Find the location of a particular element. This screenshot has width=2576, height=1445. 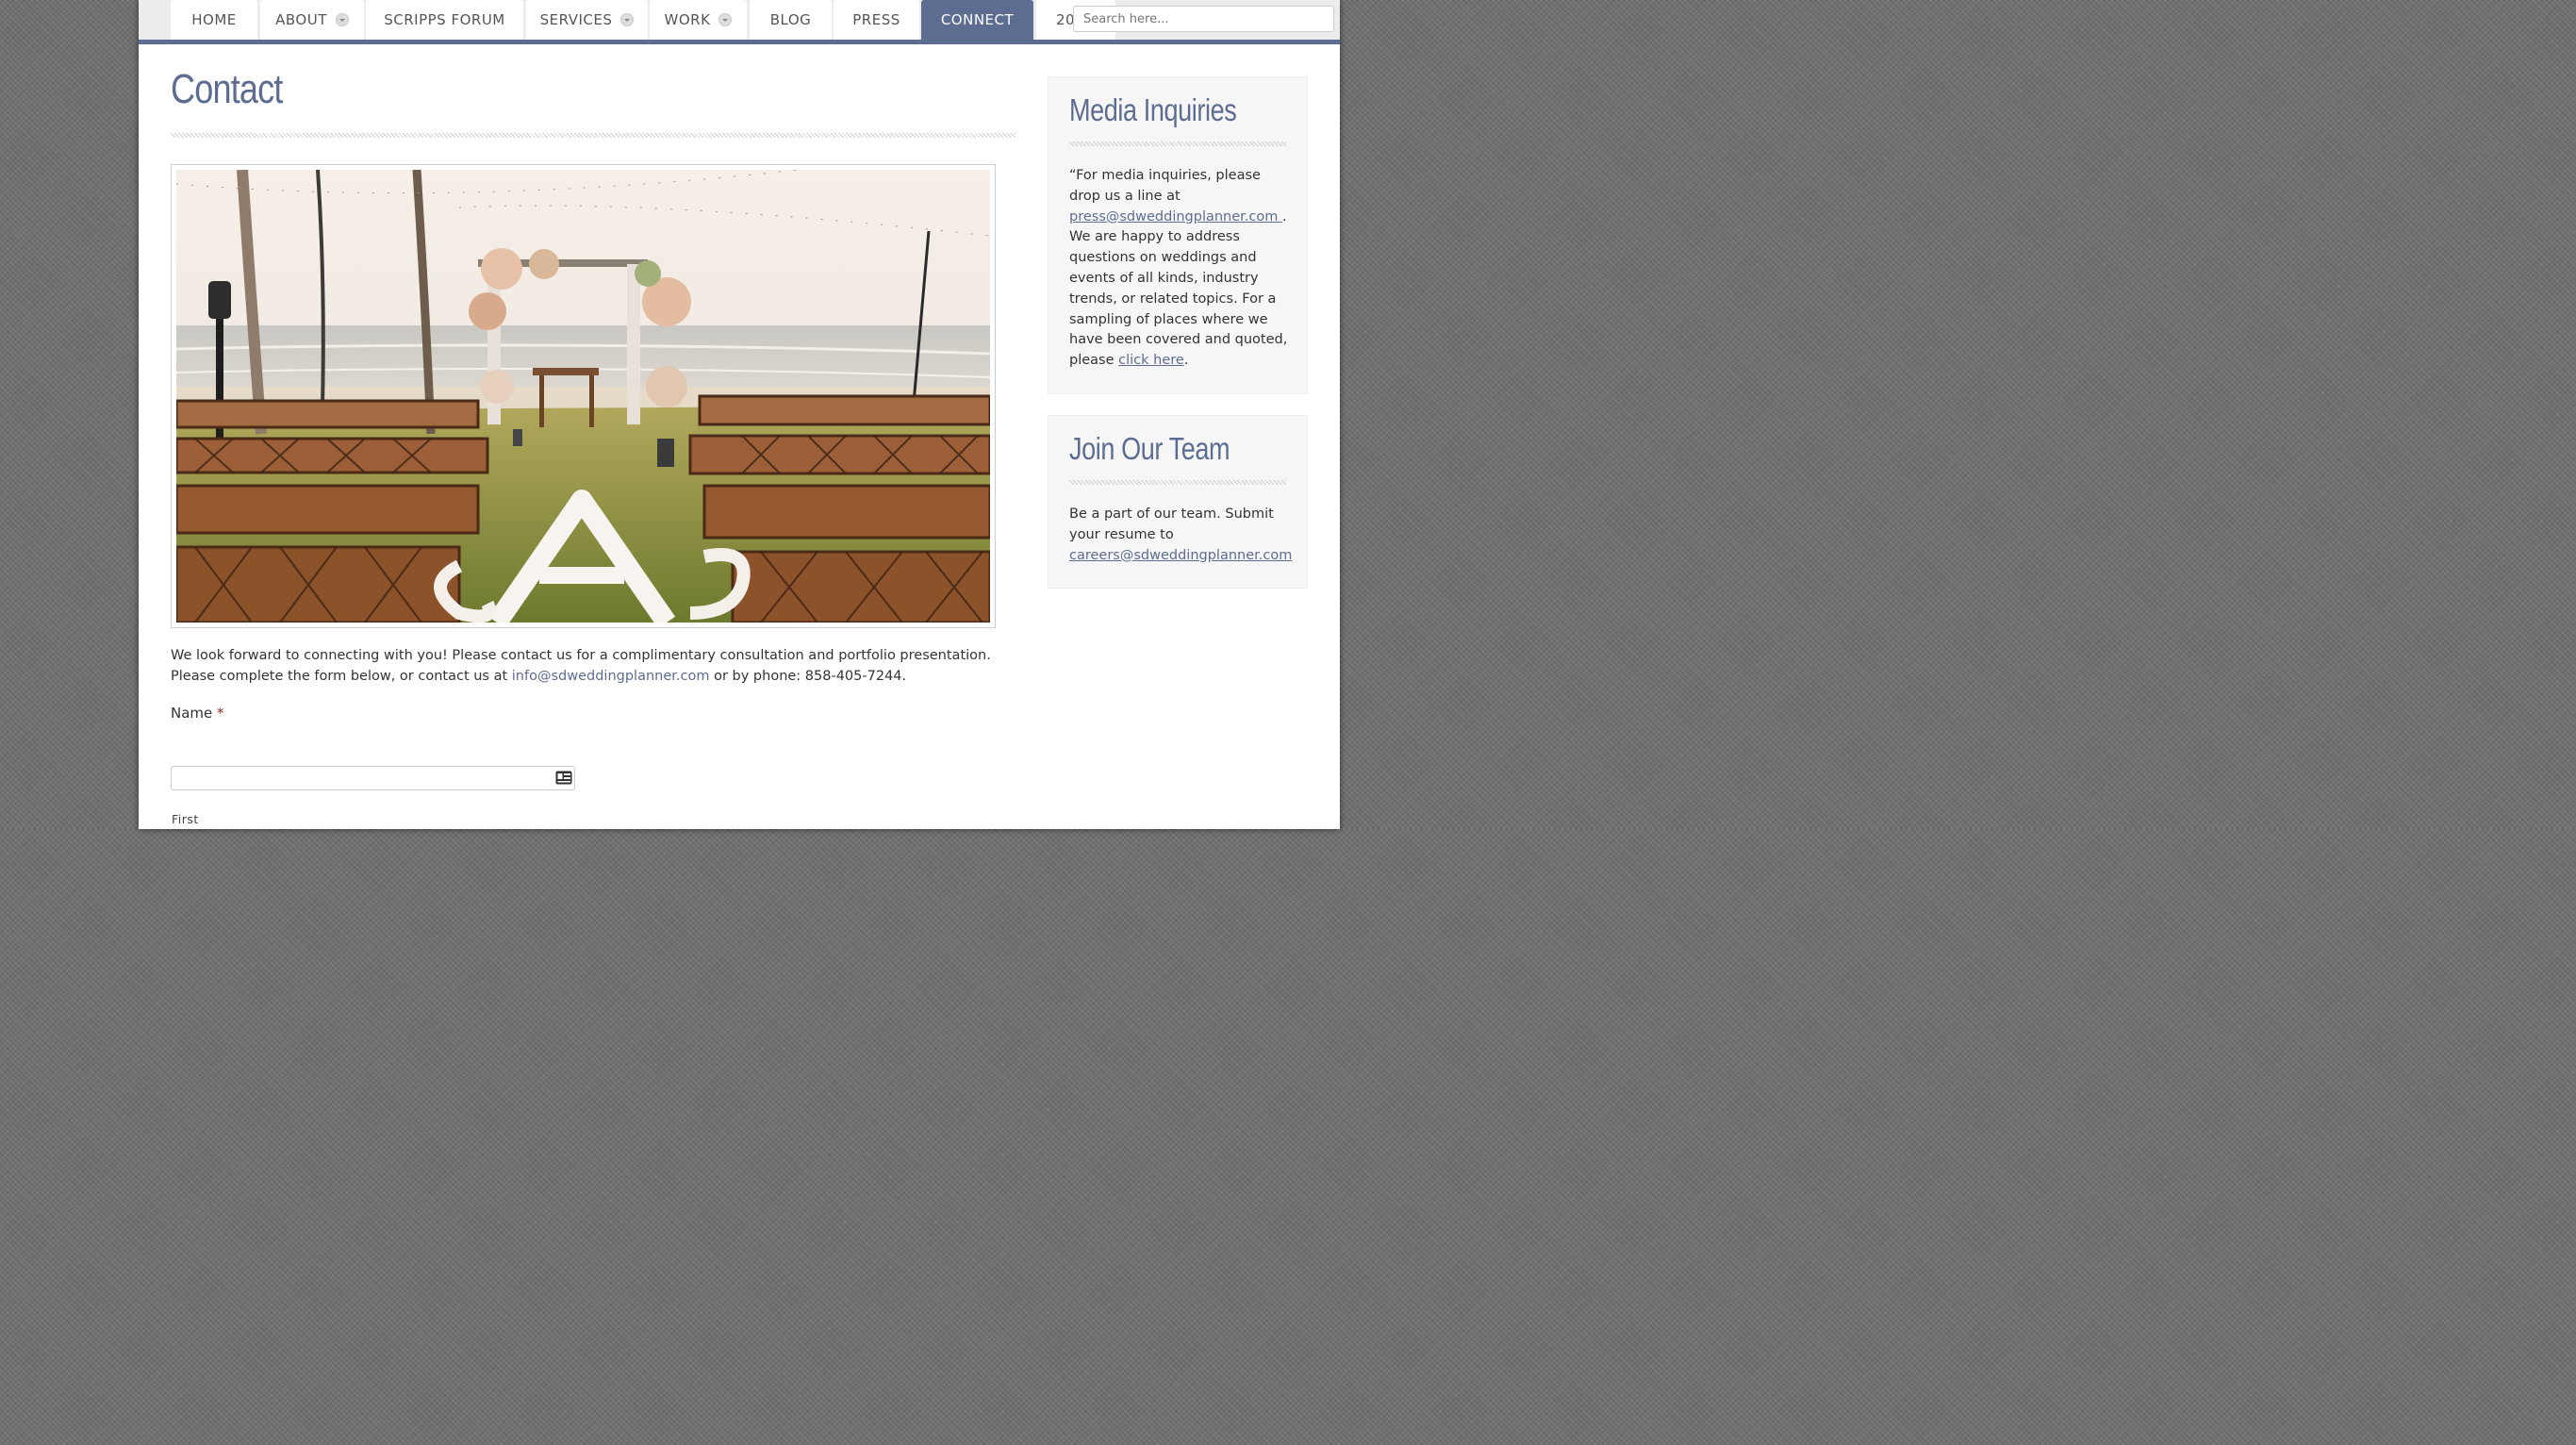

name-label-text: Name is located at coordinates (192, 713).